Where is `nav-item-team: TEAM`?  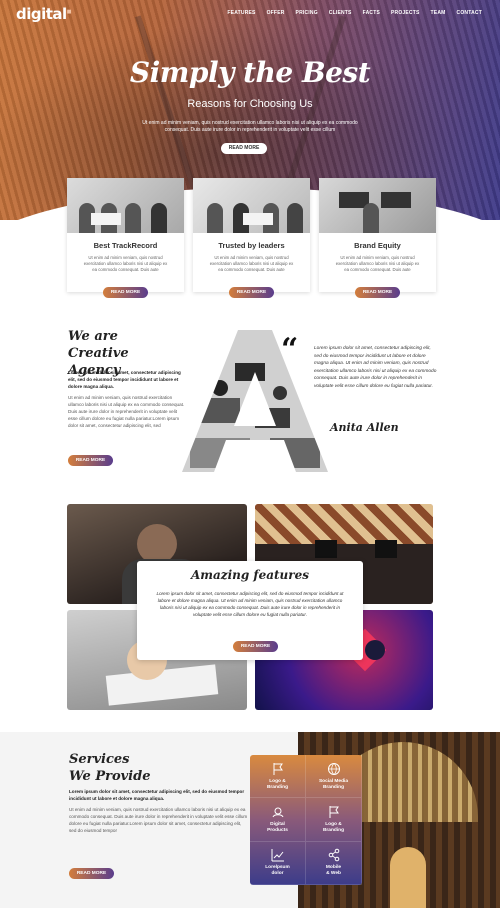 nav-item-team: TEAM is located at coordinates (438, 13).